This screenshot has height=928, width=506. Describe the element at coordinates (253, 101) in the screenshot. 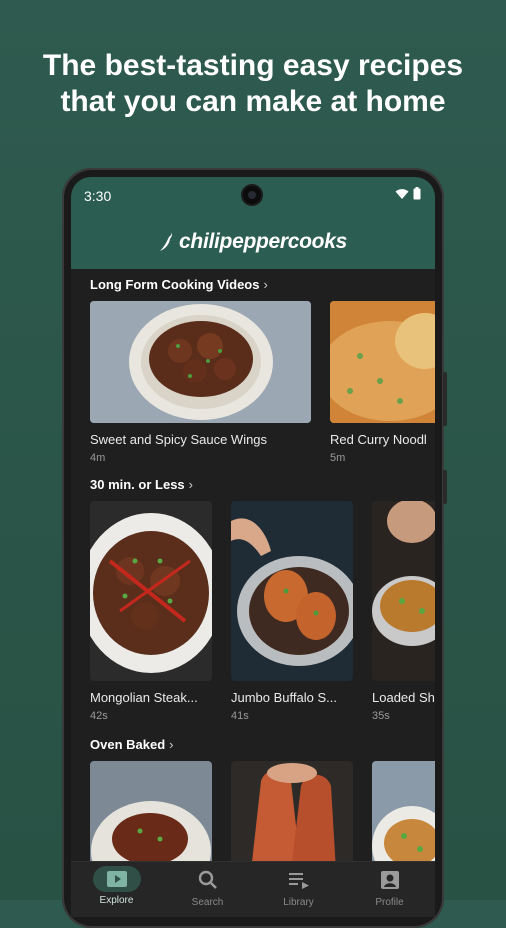

I see `headline-line-2: that you can make at home` at that location.